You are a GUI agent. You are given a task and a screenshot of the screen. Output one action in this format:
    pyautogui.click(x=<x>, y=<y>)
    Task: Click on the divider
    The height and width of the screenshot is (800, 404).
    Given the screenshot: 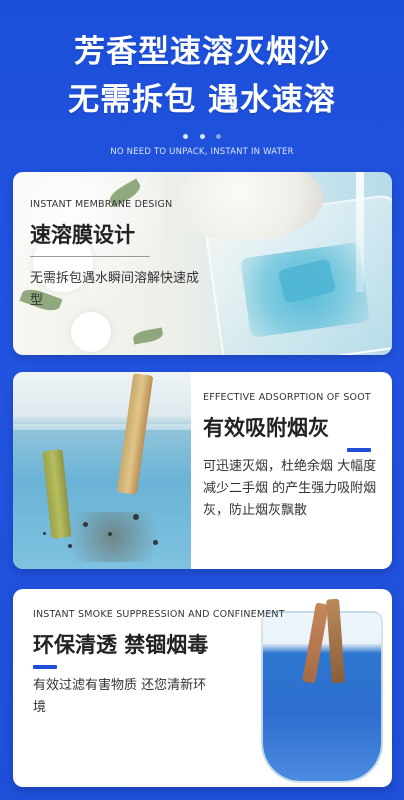 What is the action you would take?
    pyautogui.click(x=90, y=256)
    